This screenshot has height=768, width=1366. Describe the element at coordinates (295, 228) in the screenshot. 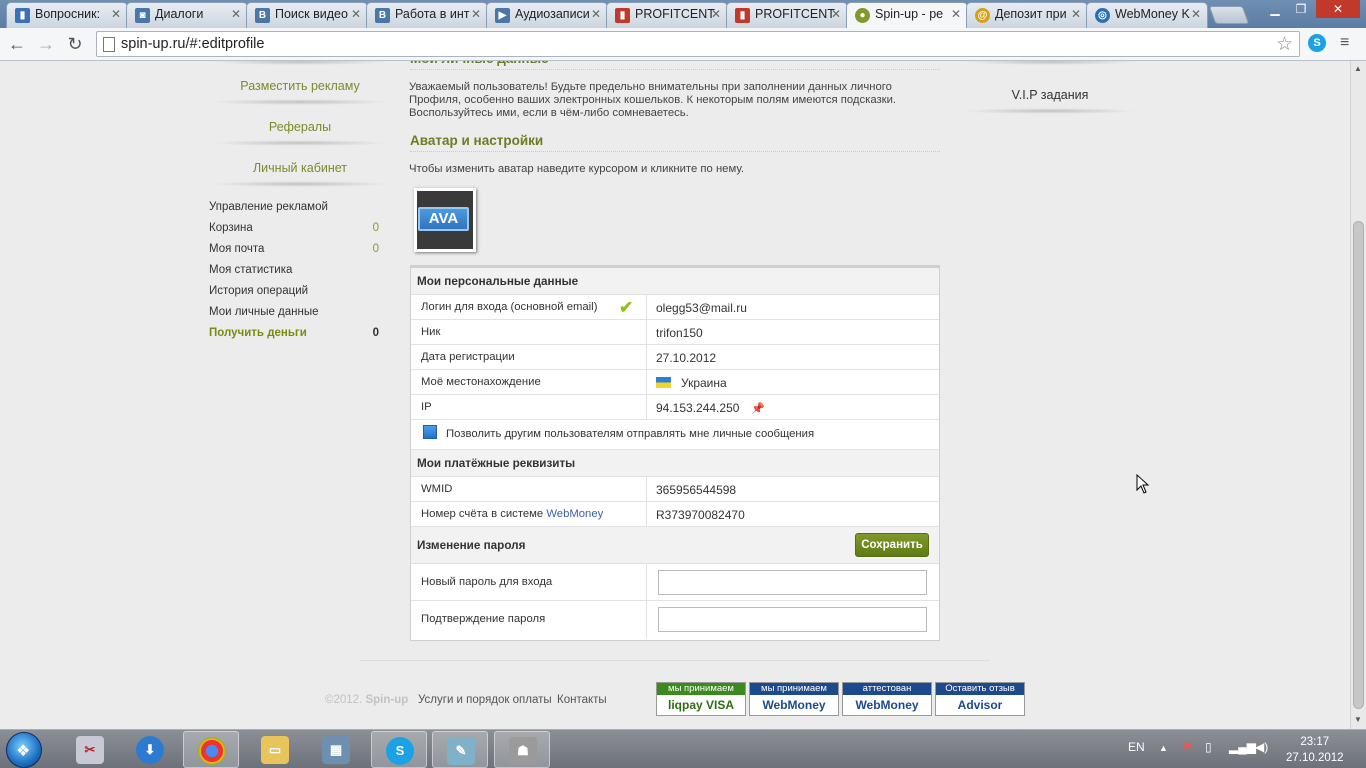

I see `cabinet-item-korzina: Корзина 0` at that location.